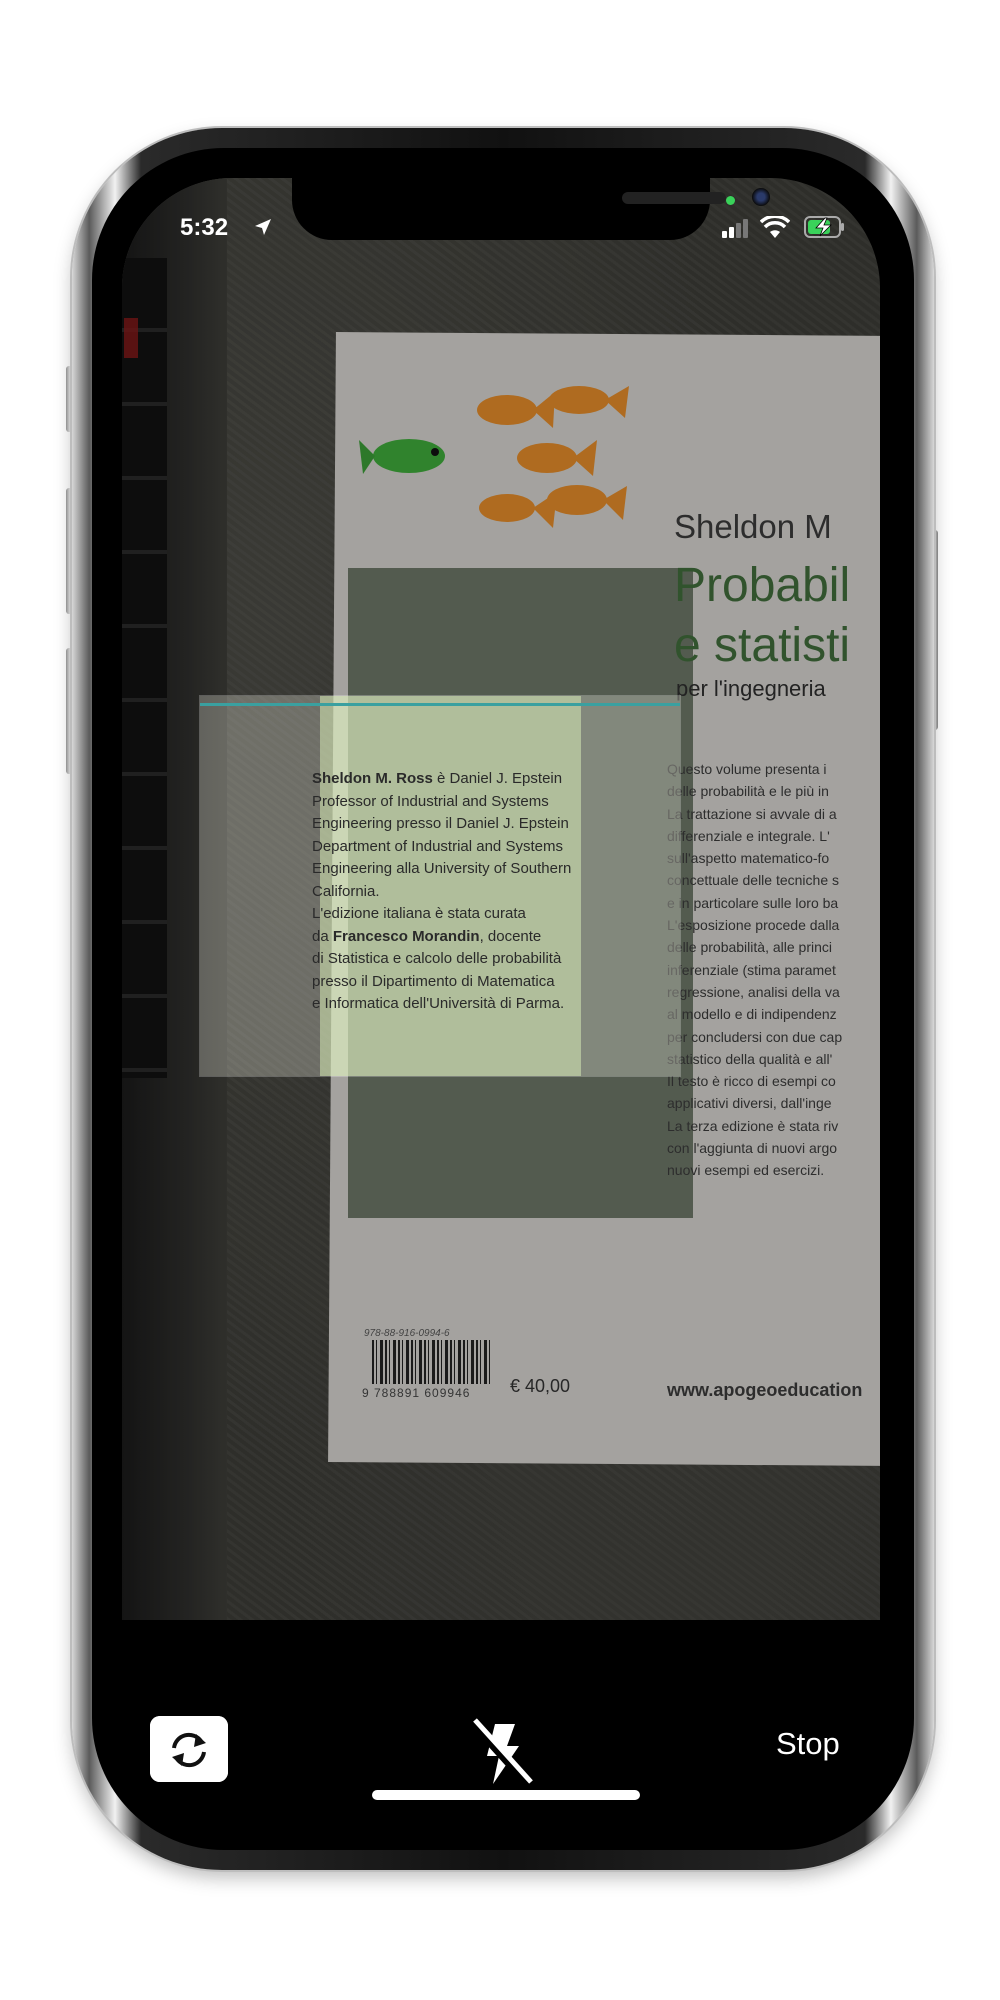 The image size is (1000, 2000). I want to click on camera-rotate-icon, so click(189, 1749).